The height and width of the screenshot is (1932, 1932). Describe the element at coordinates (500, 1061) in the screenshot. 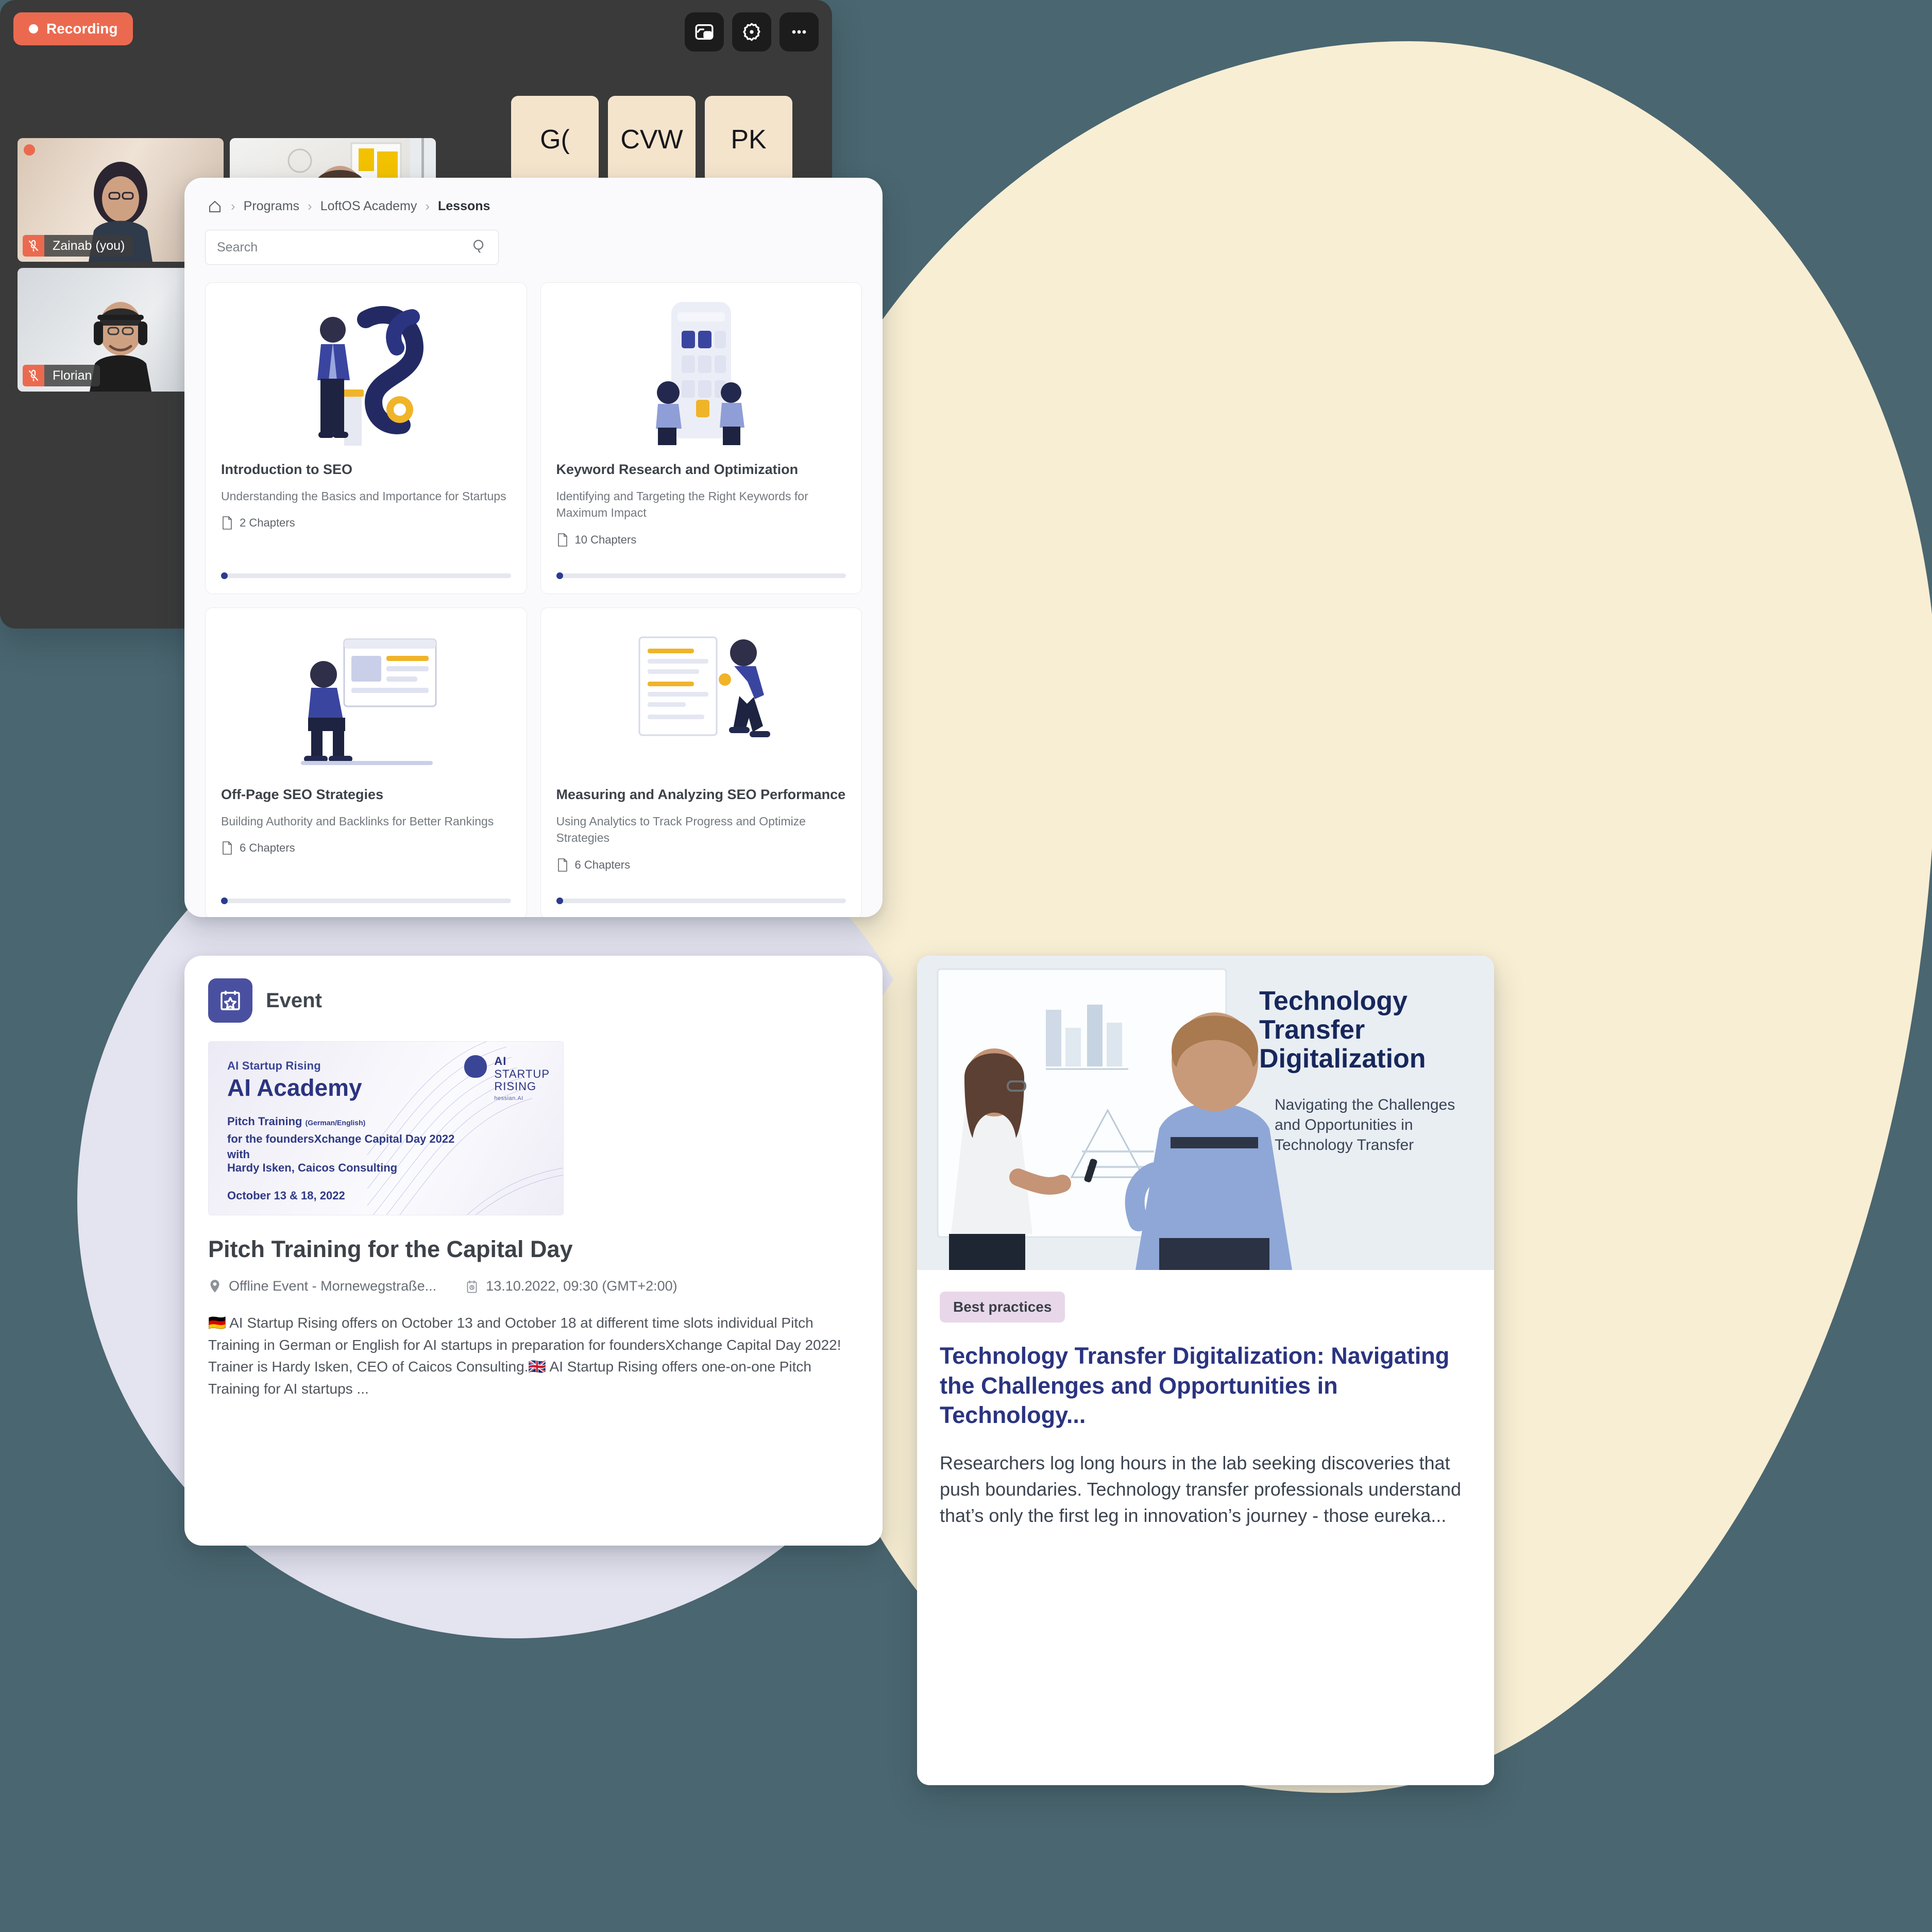

I see `banner-logo-line-1: AI` at that location.